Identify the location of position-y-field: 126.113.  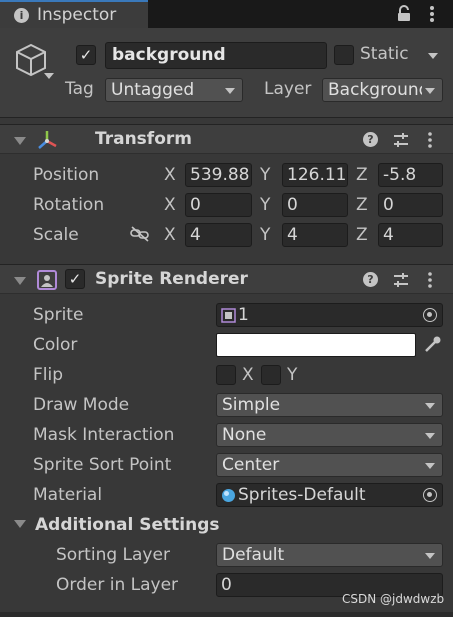
(315, 175).